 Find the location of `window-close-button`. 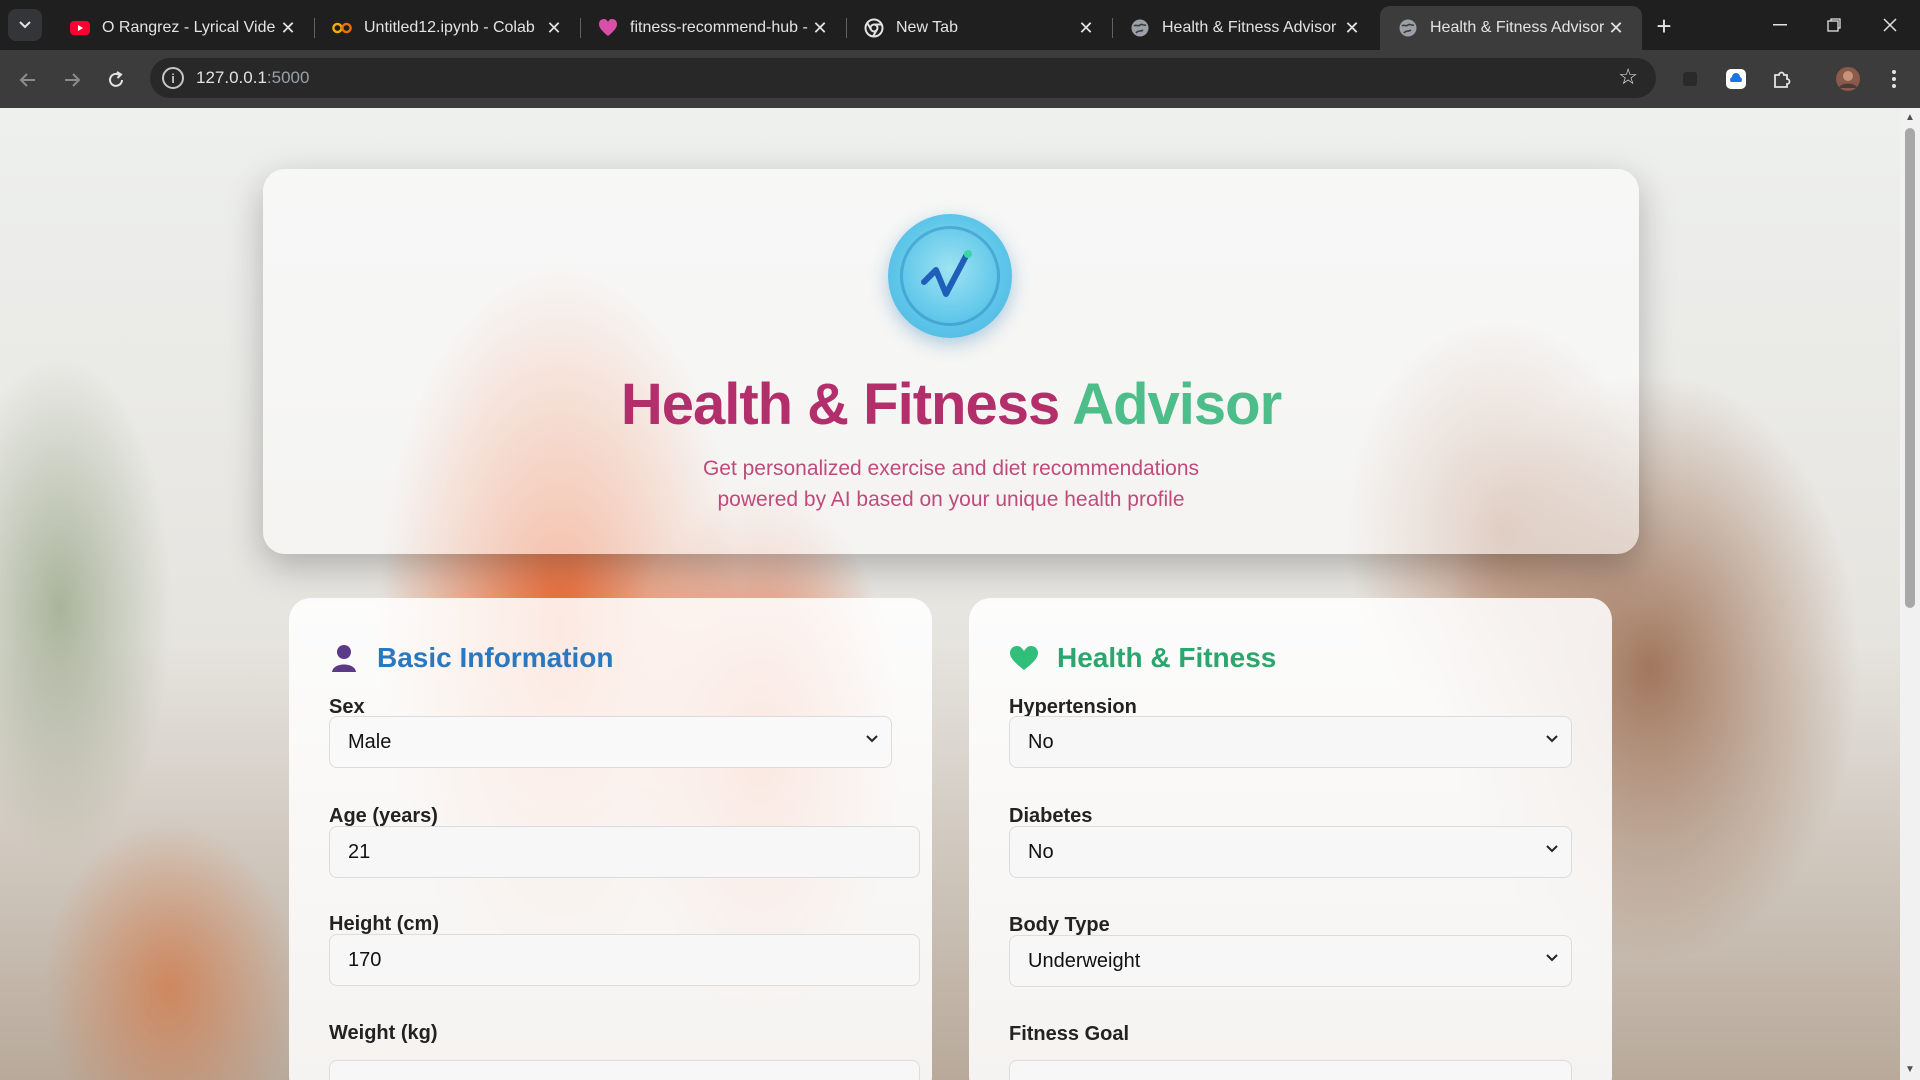

window-close-button is located at coordinates (1890, 25).